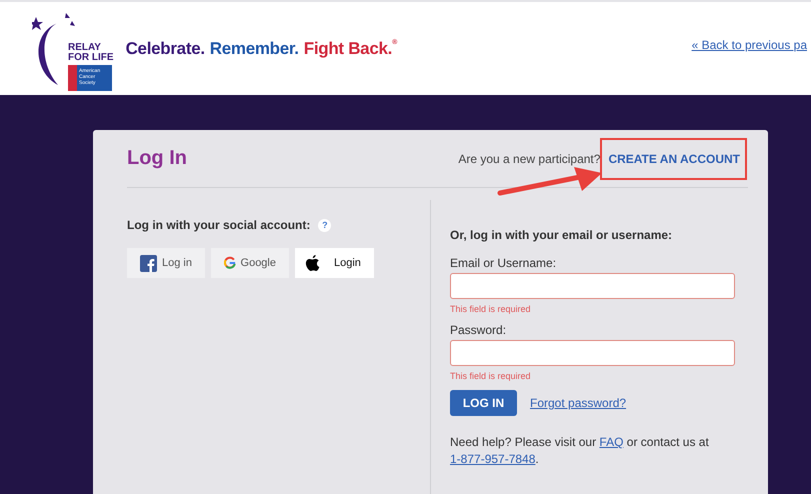  I want to click on create-account-link: CREATE AN ACCOUNT, so click(674, 159).